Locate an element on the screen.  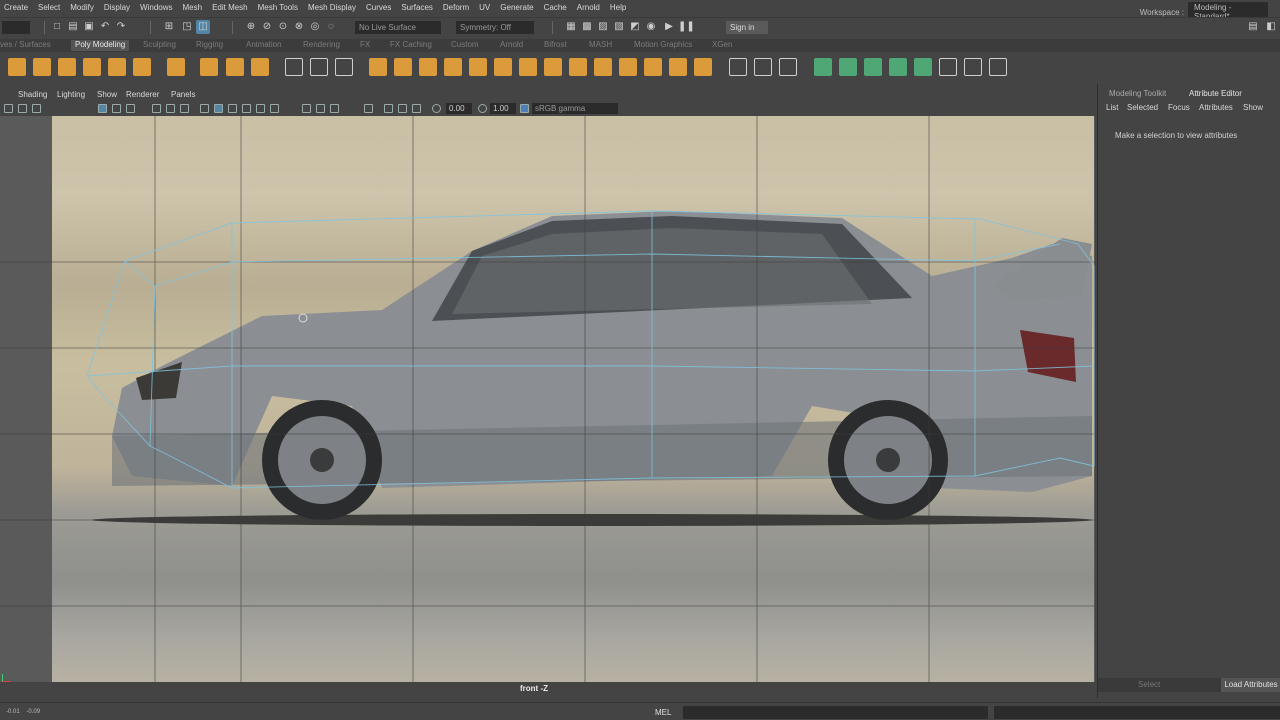
menu-generate: Generate is located at coordinates (517, 7).